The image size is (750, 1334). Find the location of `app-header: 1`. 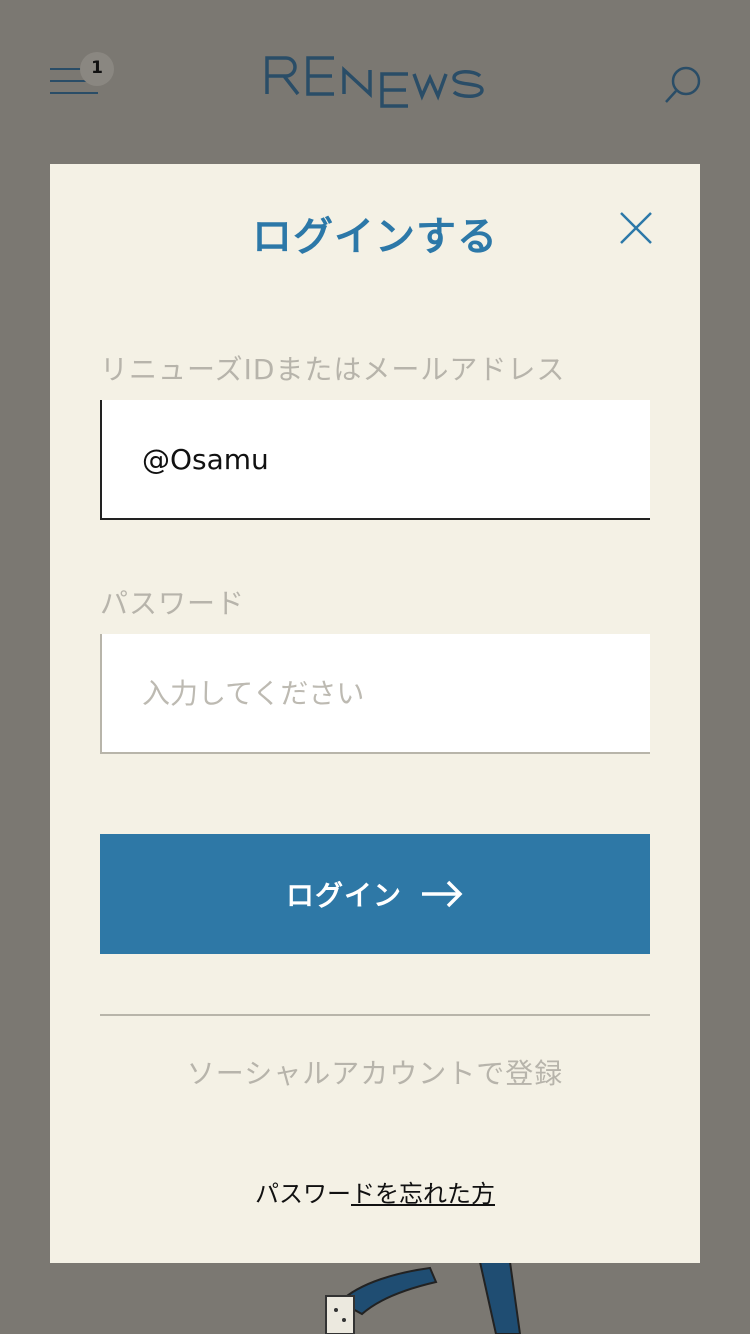

app-header: 1 is located at coordinates (375, 82).